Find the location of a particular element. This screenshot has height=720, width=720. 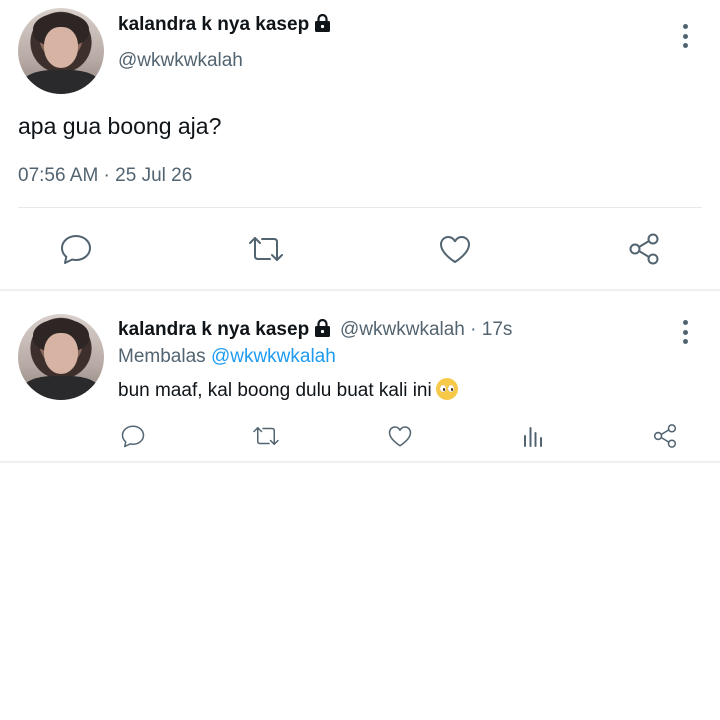

analytics-button is located at coordinates (533, 436).